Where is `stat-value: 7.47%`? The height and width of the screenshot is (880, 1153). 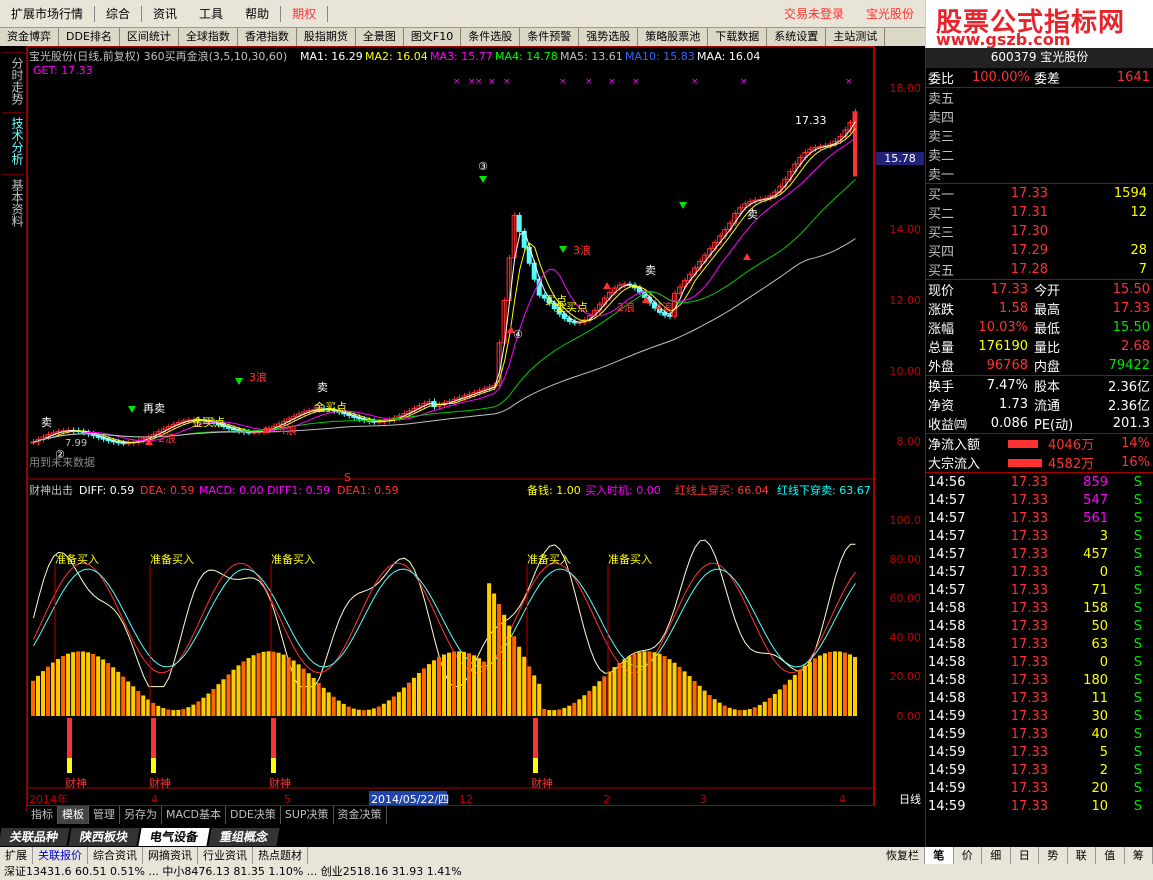 stat-value: 7.47% is located at coordinates (1007, 385).